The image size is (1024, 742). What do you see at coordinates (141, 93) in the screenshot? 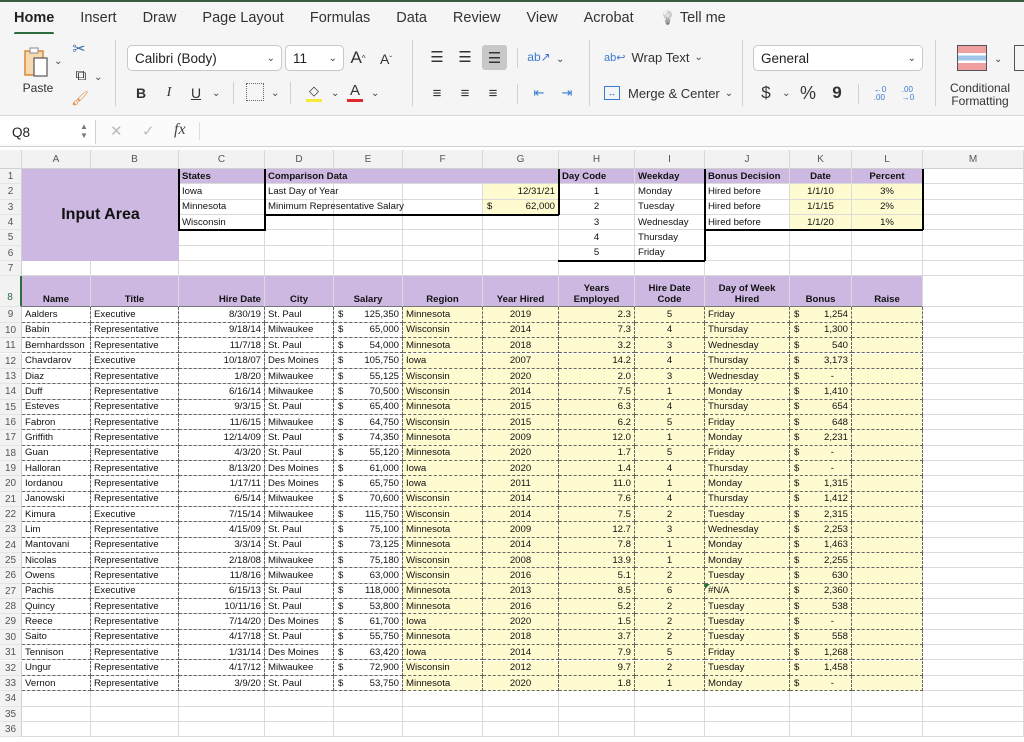
I see `bold-button: B` at bounding box center [141, 93].